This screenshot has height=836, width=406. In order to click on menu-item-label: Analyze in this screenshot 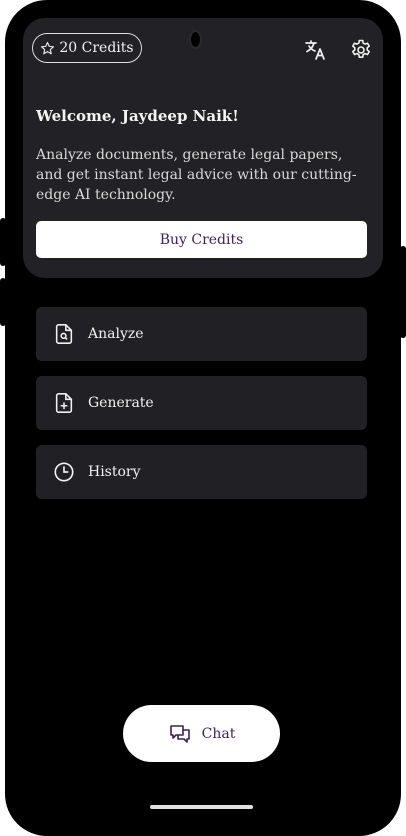, I will do `click(116, 334)`.